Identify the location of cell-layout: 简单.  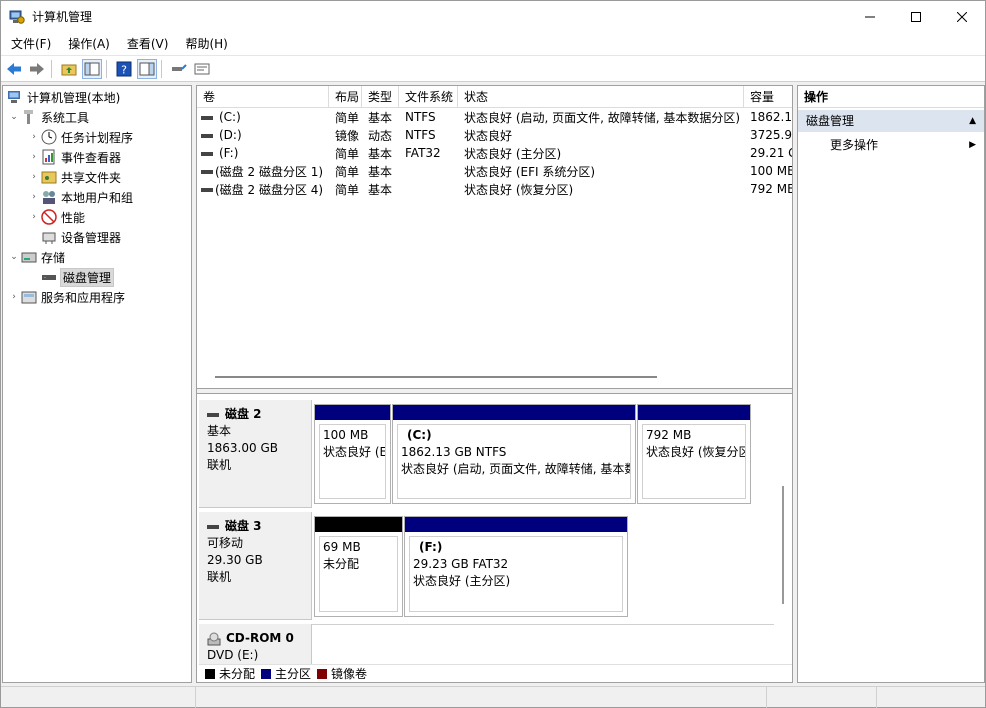
(347, 189).